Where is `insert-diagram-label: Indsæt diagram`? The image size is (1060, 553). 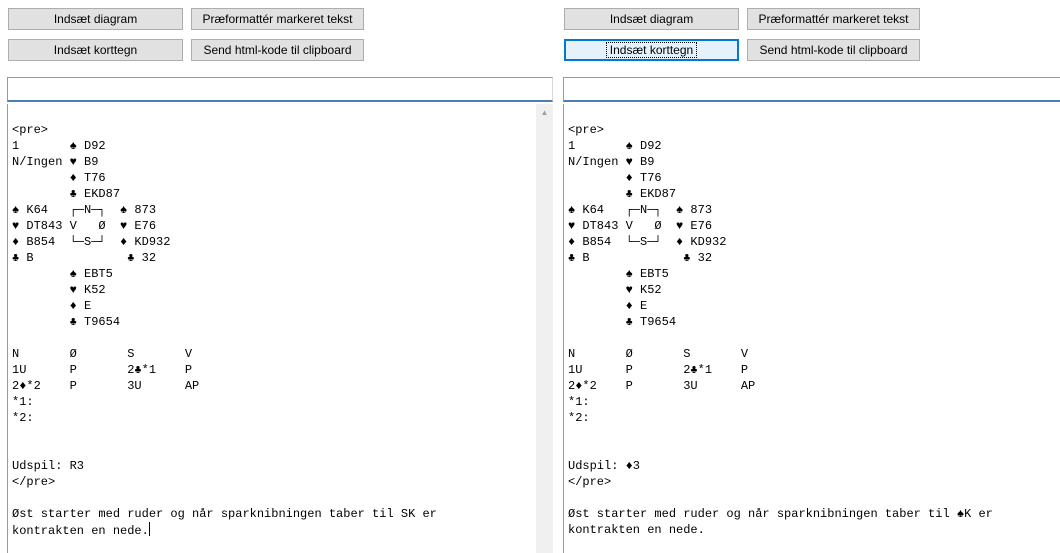 insert-diagram-label: Indsæt diagram is located at coordinates (95, 19).